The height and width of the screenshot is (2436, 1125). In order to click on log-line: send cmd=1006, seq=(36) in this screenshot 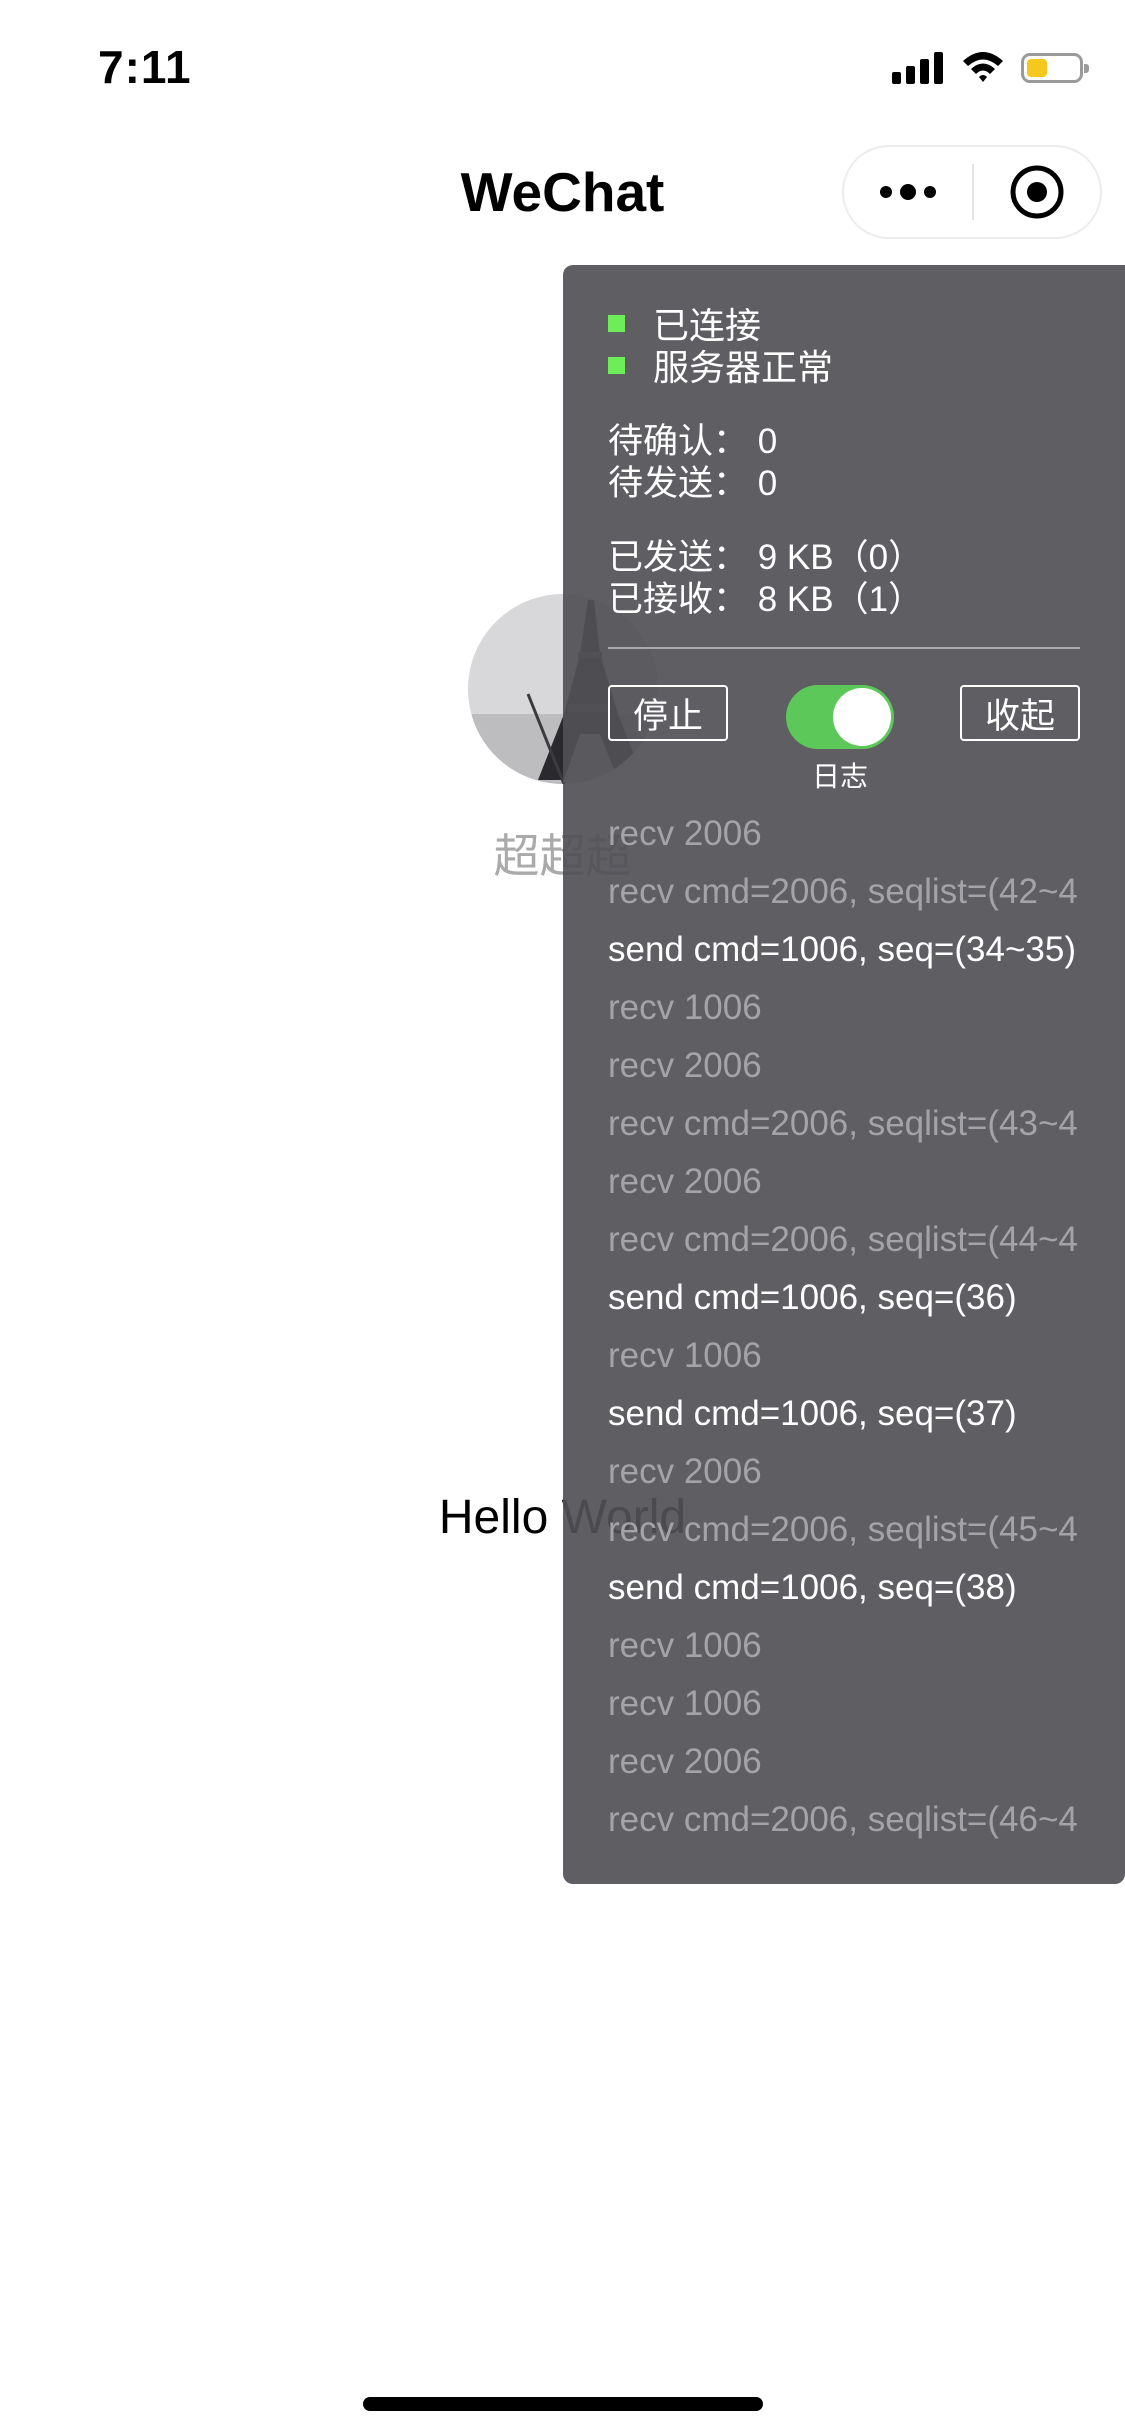, I will do `click(812, 1297)`.